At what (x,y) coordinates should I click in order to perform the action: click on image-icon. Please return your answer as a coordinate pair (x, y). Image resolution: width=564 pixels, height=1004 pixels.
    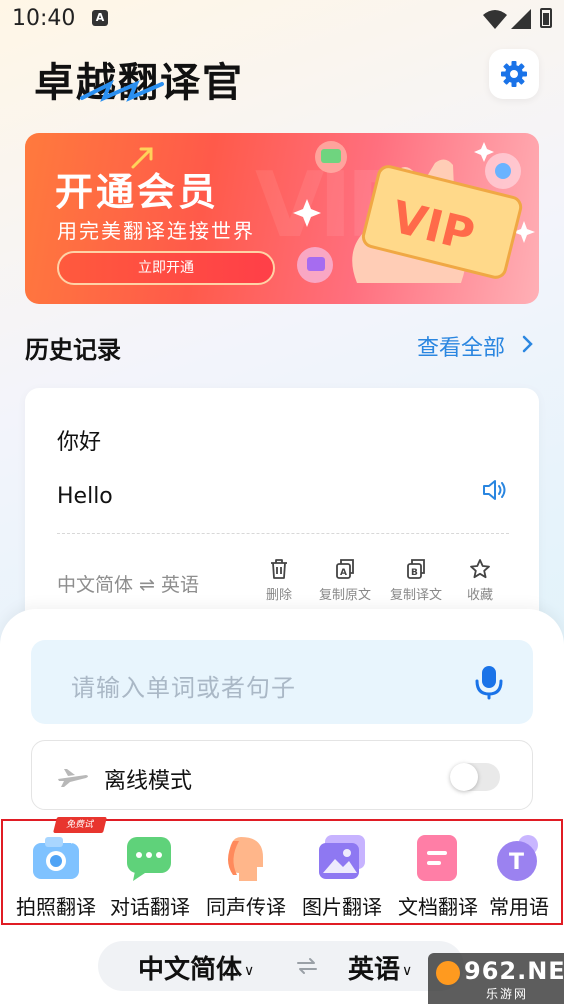
    Looking at the image, I should click on (342, 857).